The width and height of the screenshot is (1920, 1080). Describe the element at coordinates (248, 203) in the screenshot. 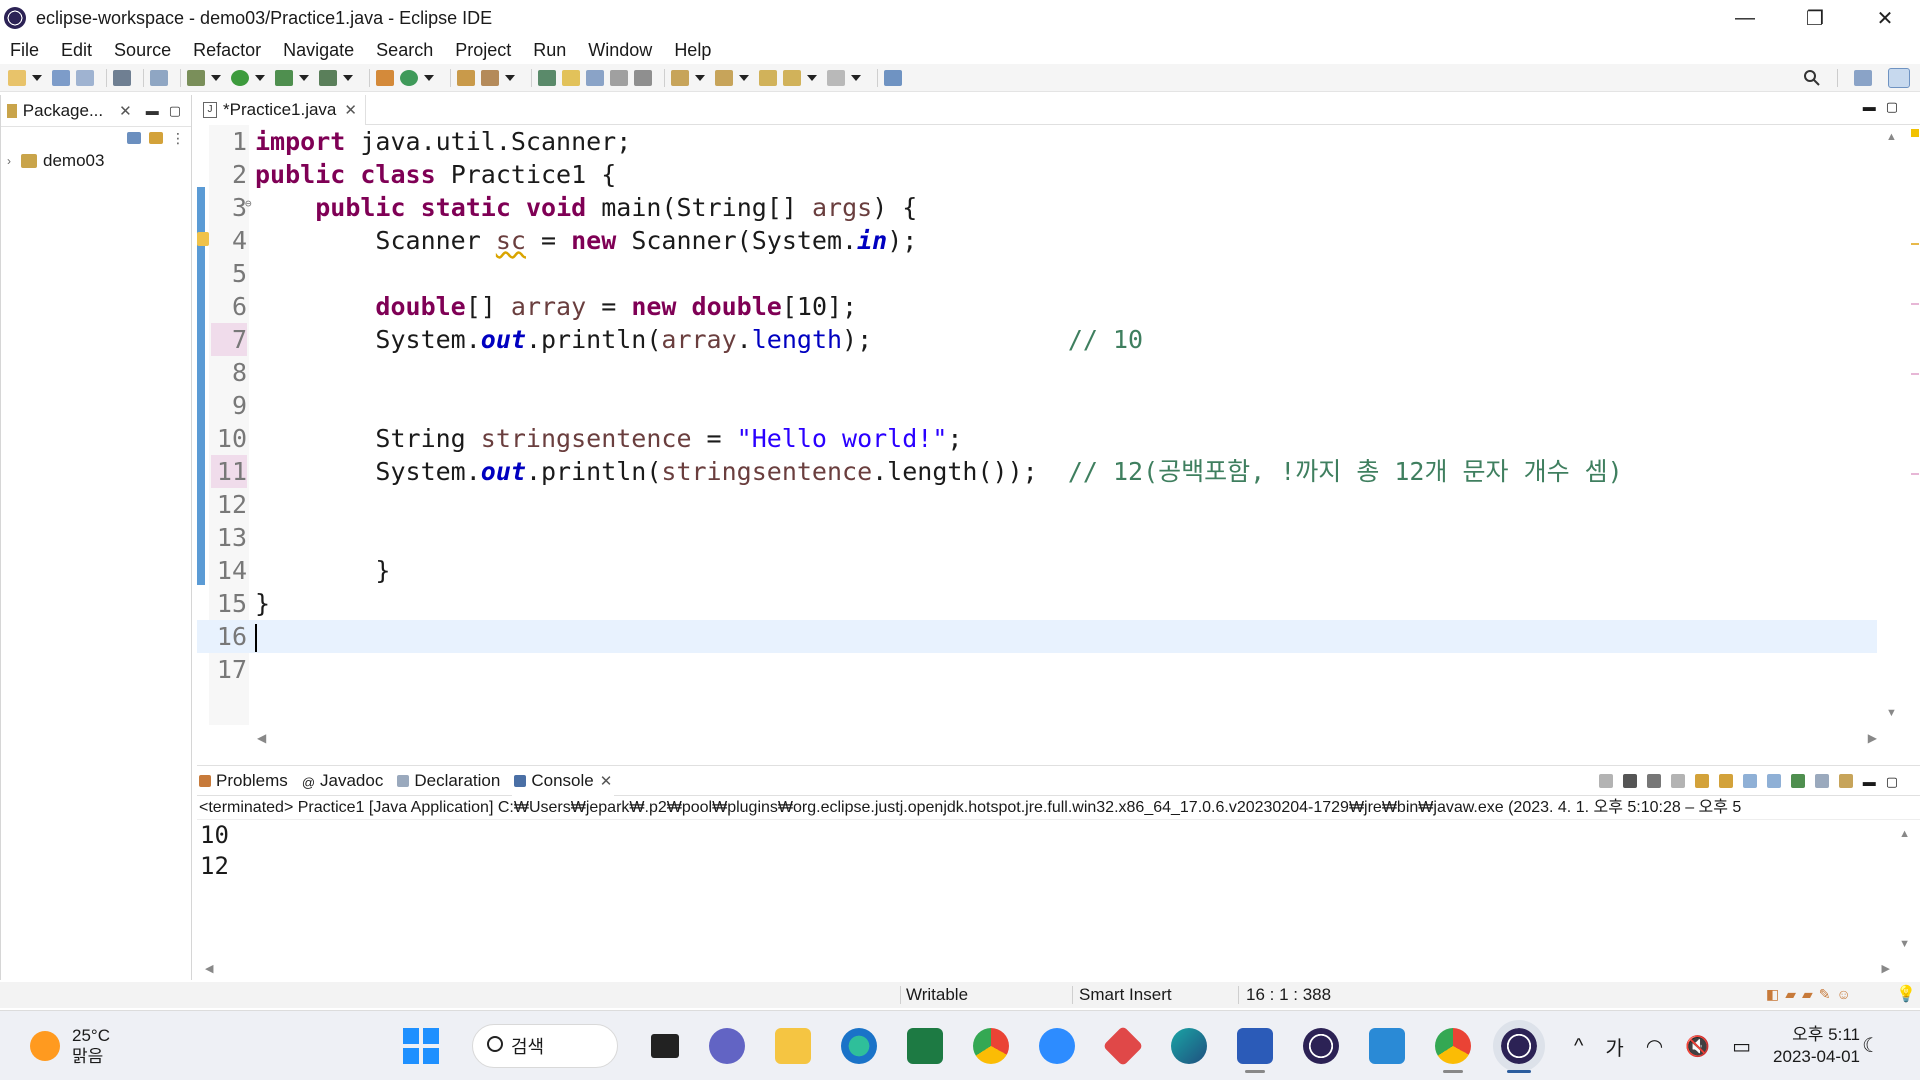

I see `fold-collapse-icon: ⊖` at that location.